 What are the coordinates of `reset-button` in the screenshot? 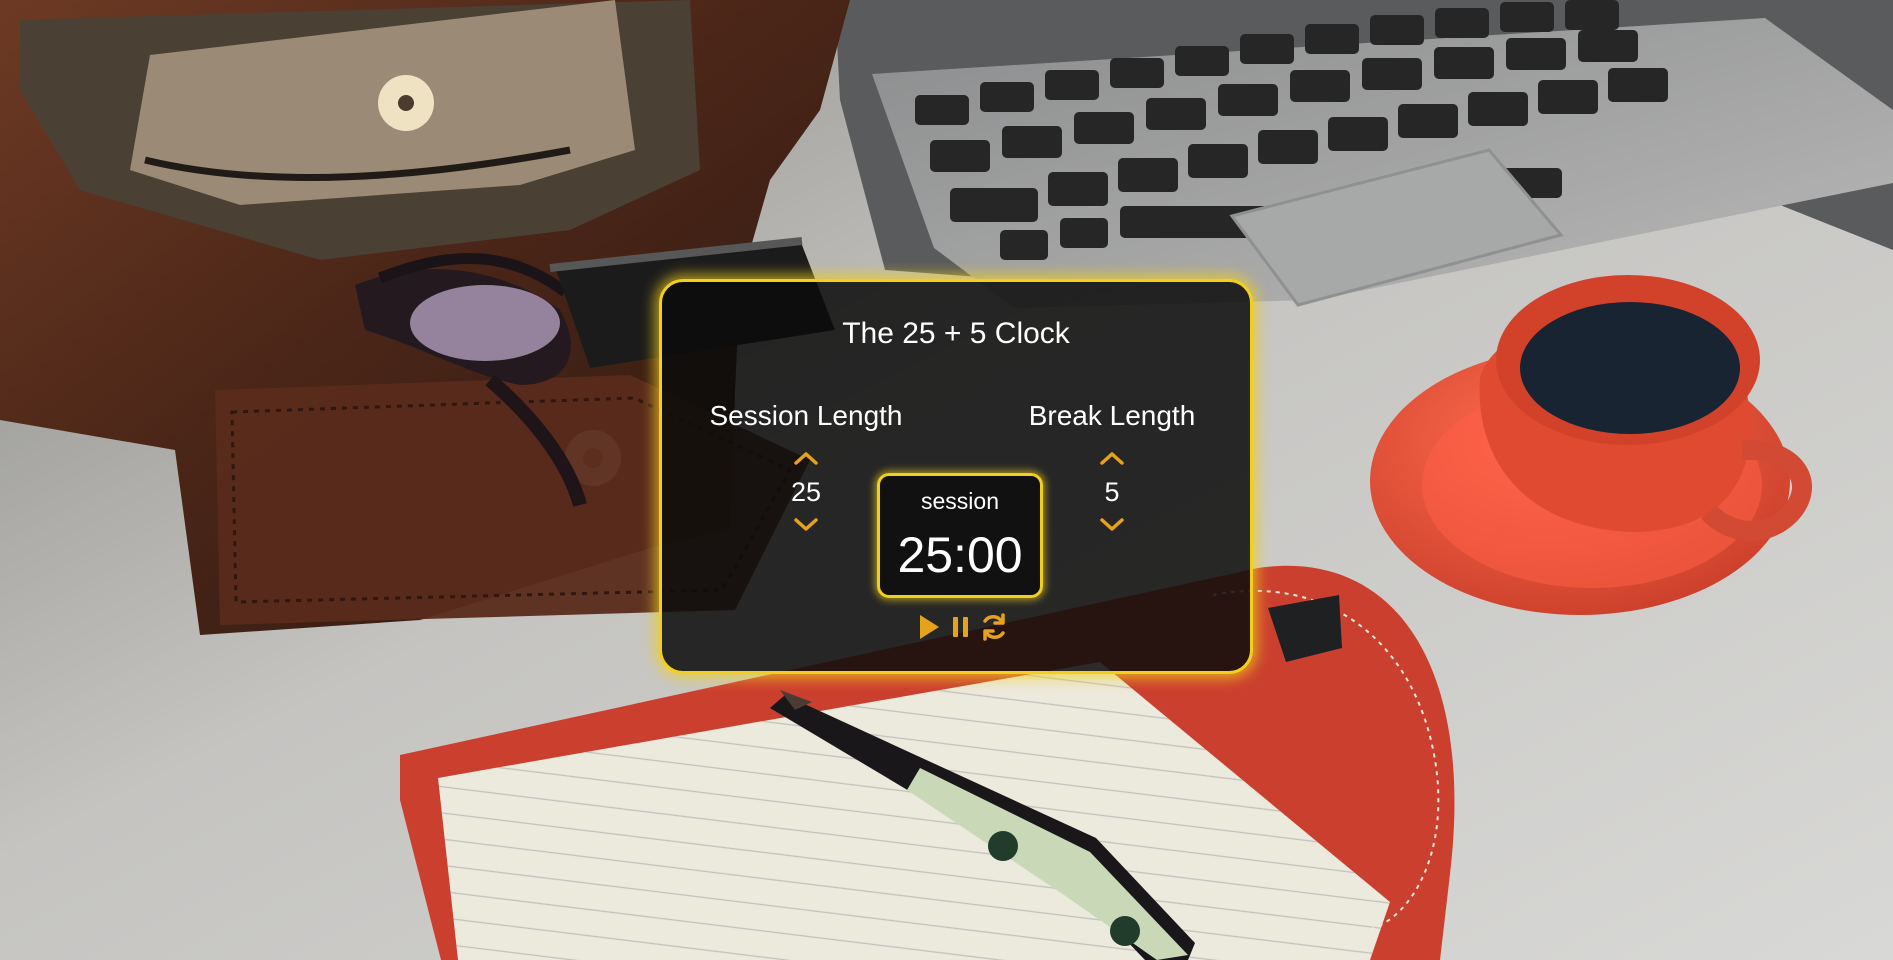 It's located at (994, 627).